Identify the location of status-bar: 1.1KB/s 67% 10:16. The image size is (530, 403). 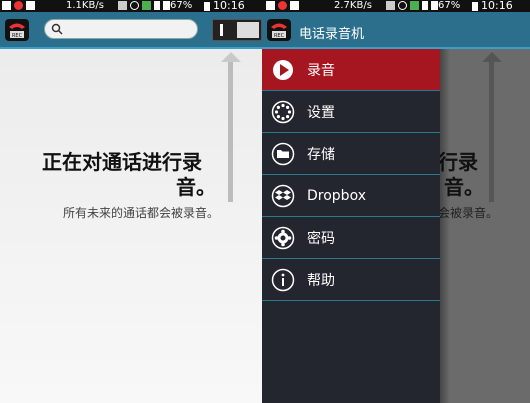
(131, 6).